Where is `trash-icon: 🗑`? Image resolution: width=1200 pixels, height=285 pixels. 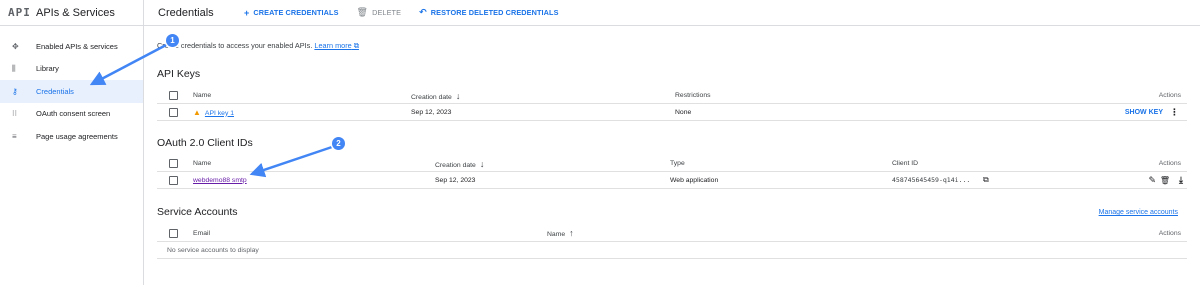
trash-icon: 🗑 is located at coordinates (362, 12).